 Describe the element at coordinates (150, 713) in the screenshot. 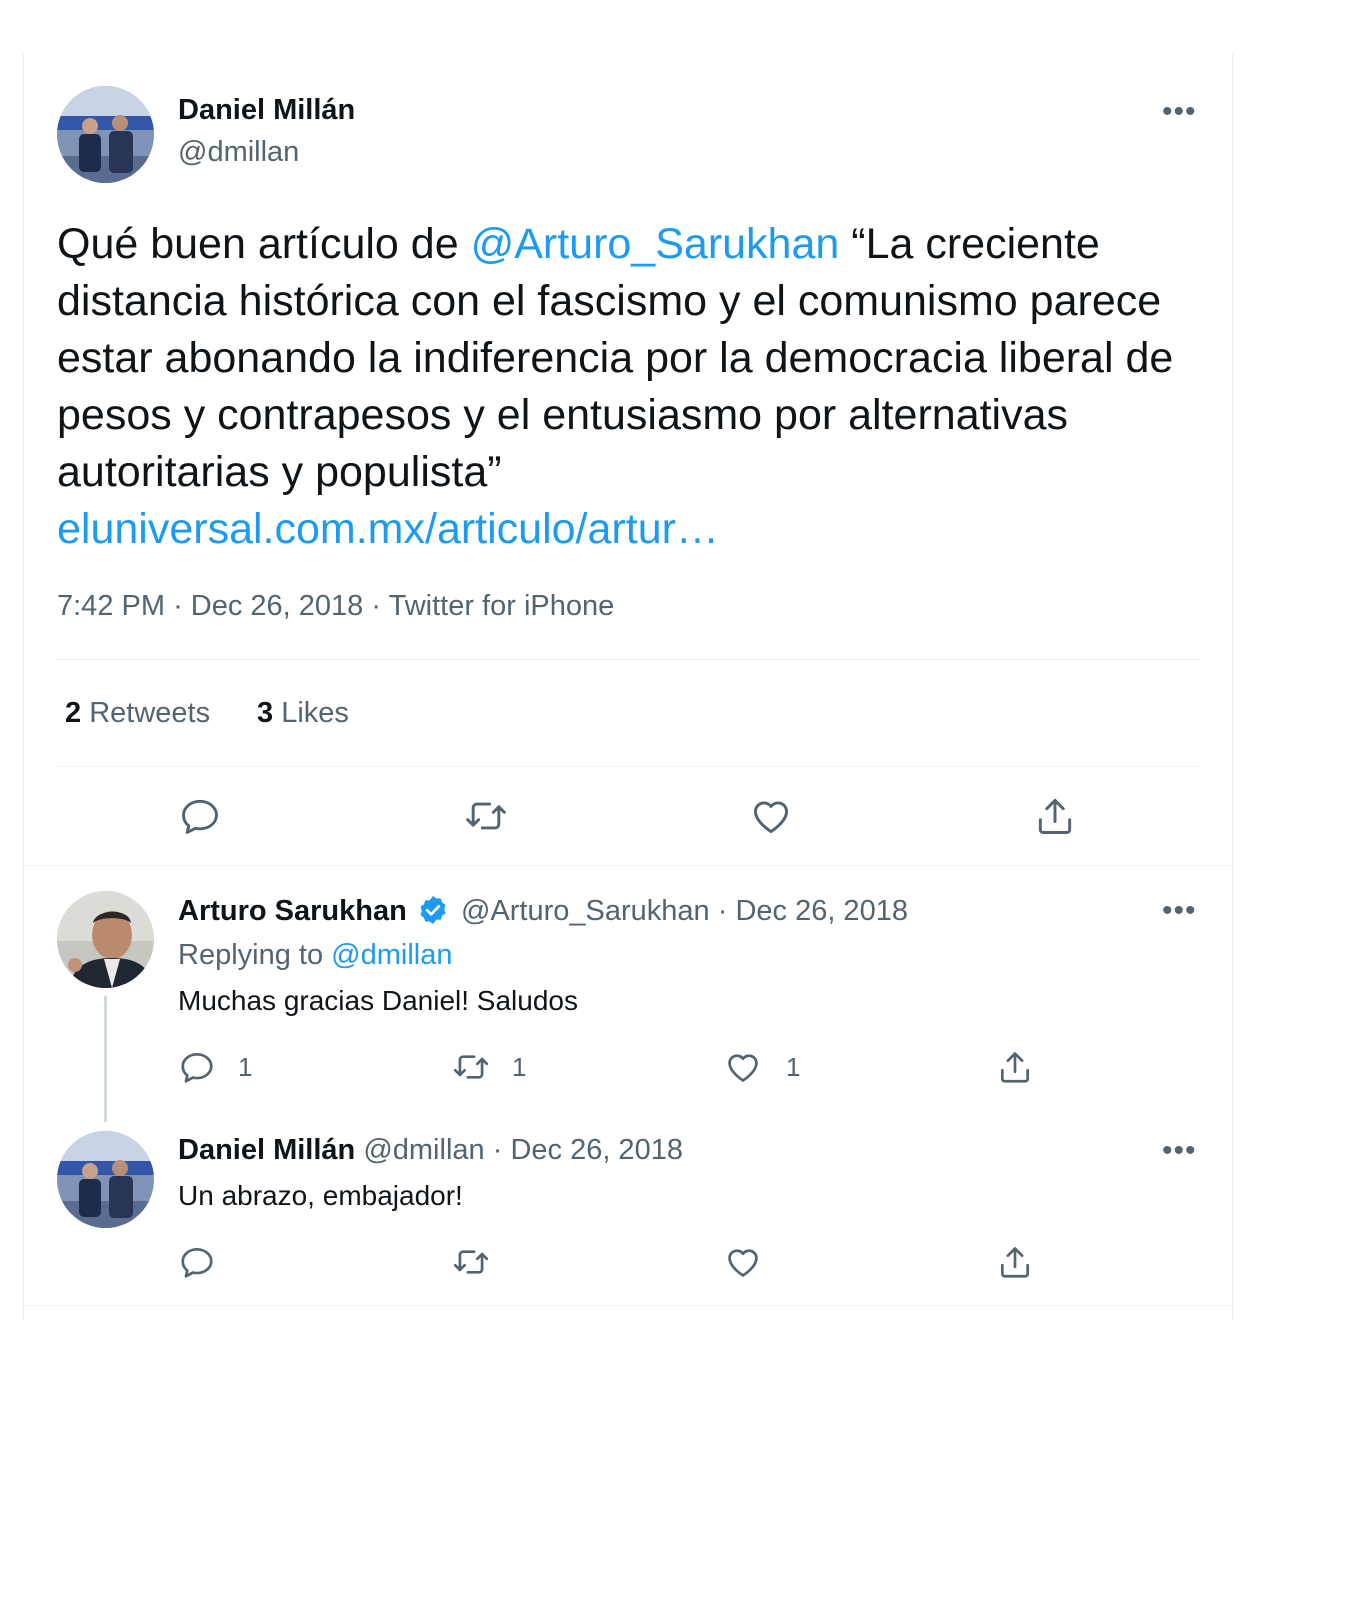

I see `retweets-label: Retweets` at that location.